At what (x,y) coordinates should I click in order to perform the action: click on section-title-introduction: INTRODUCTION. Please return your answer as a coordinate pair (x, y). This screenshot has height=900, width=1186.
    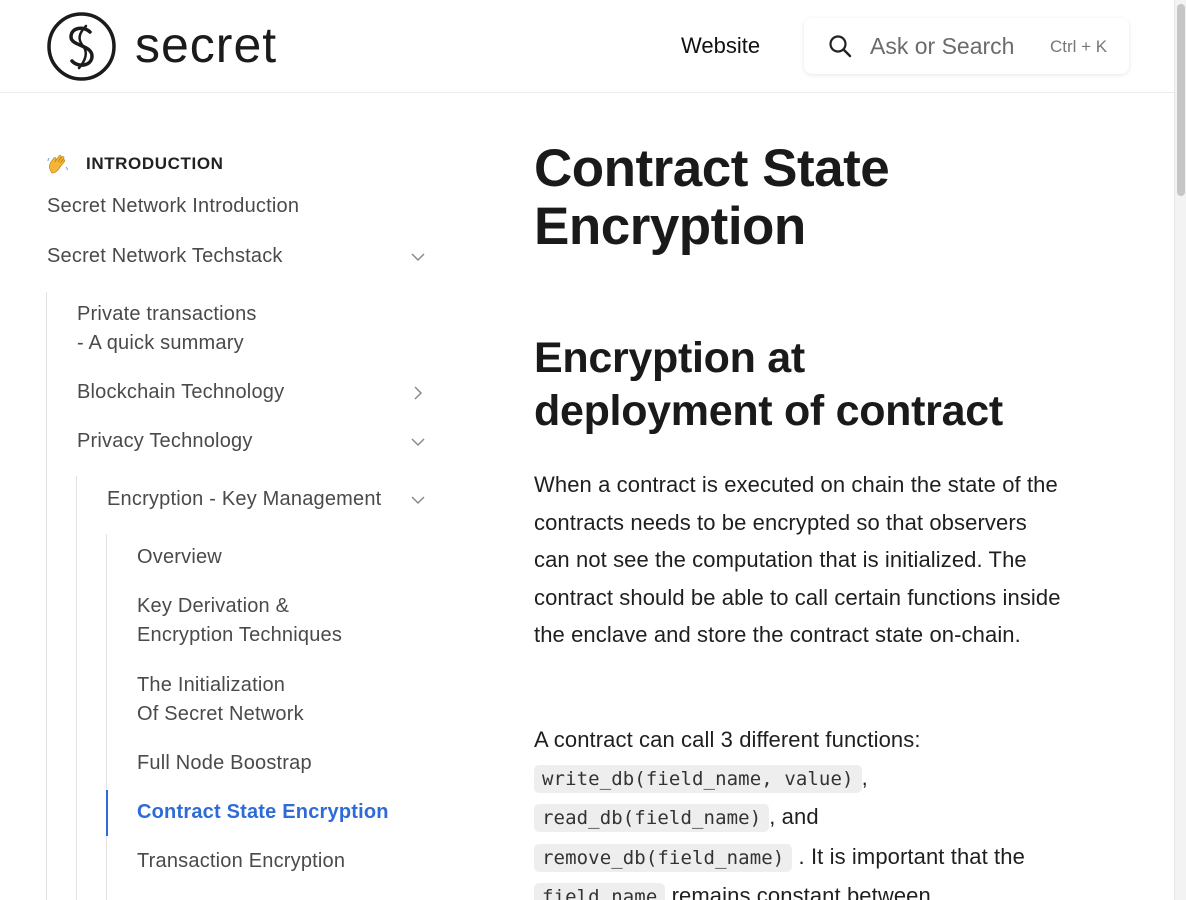
    Looking at the image, I should click on (155, 163).